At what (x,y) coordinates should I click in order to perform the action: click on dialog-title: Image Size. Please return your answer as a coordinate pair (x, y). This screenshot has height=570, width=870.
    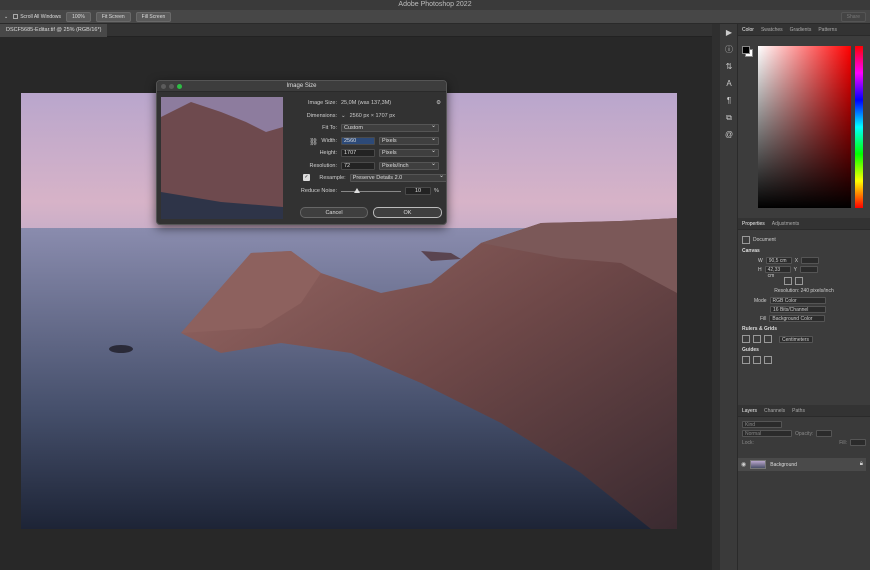
    Looking at the image, I should click on (301, 86).